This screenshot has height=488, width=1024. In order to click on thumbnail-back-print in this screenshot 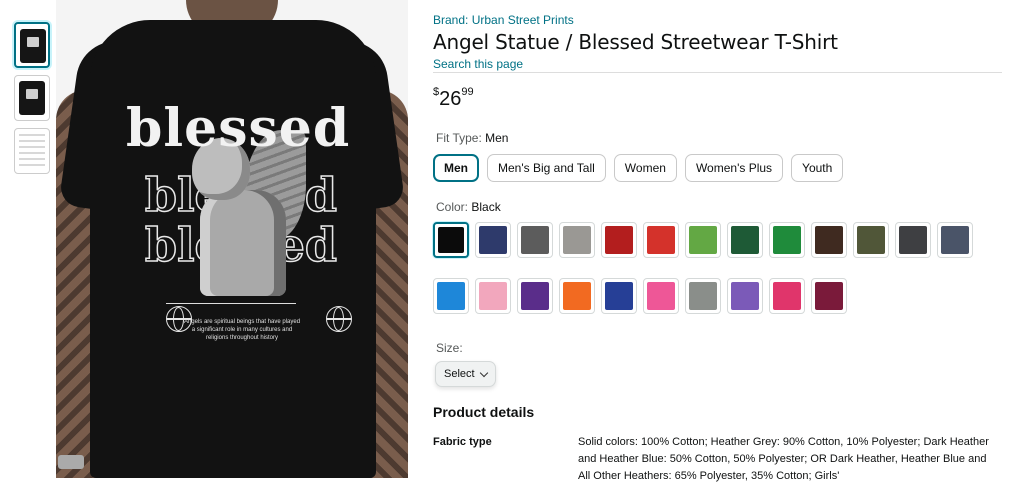, I will do `click(32, 45)`.